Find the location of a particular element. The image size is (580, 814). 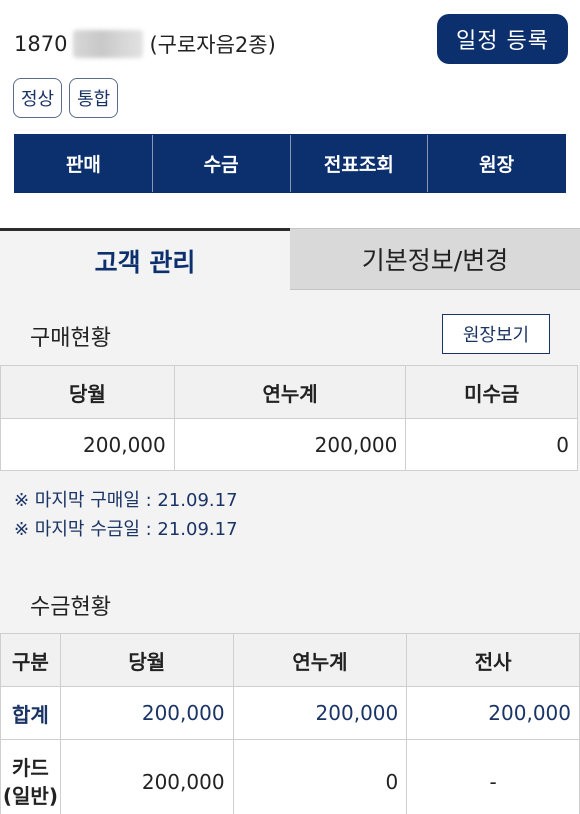

tab-bar: 고객 관리 기본정보/변경 is located at coordinates (290, 259).